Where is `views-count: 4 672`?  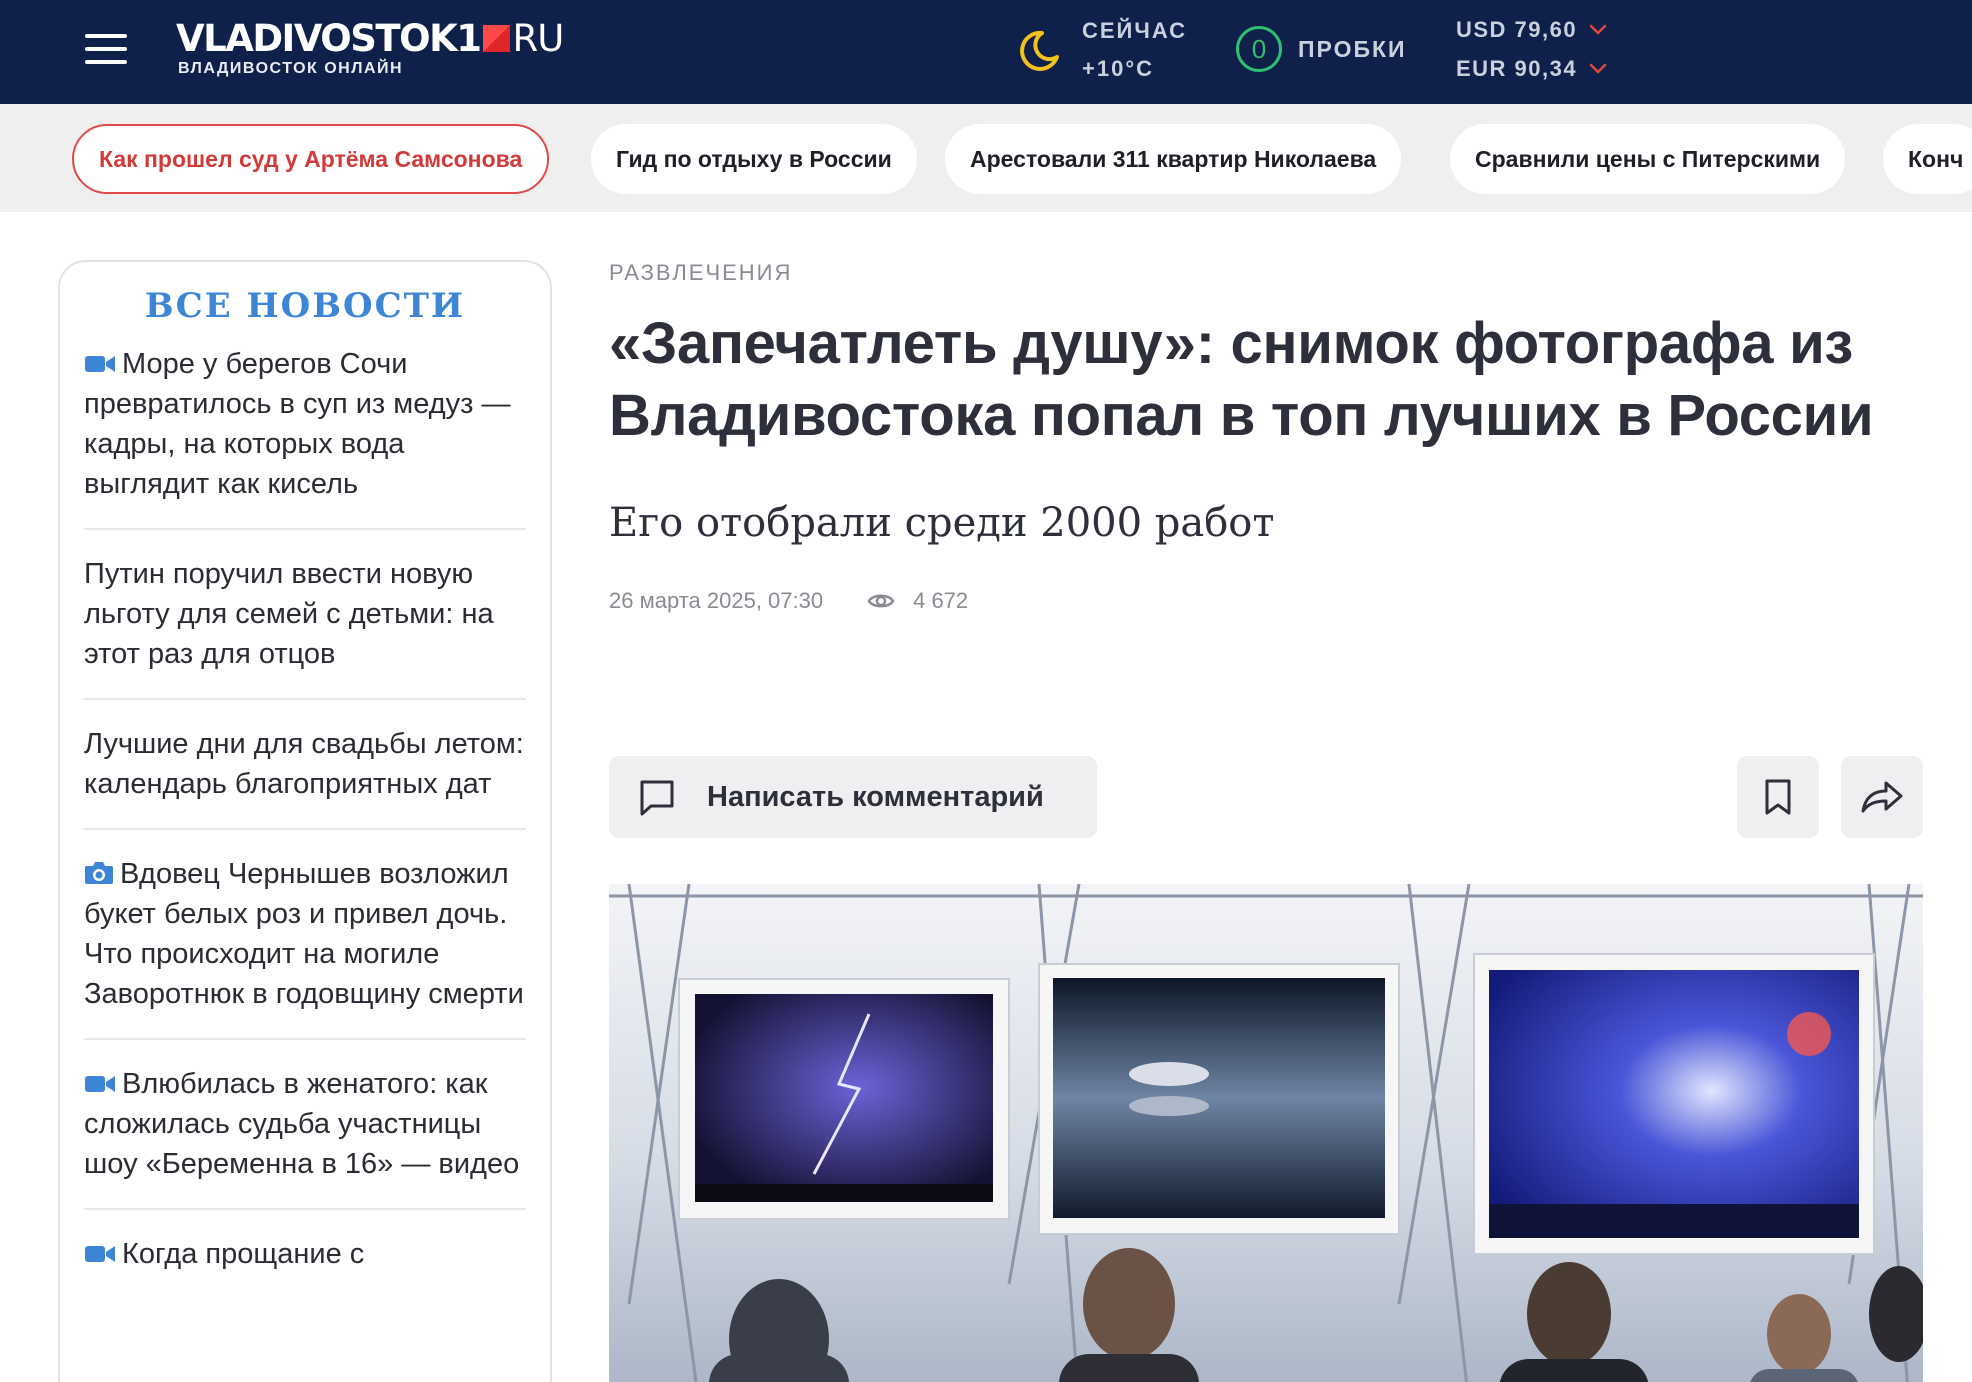
views-count: 4 672 is located at coordinates (941, 600).